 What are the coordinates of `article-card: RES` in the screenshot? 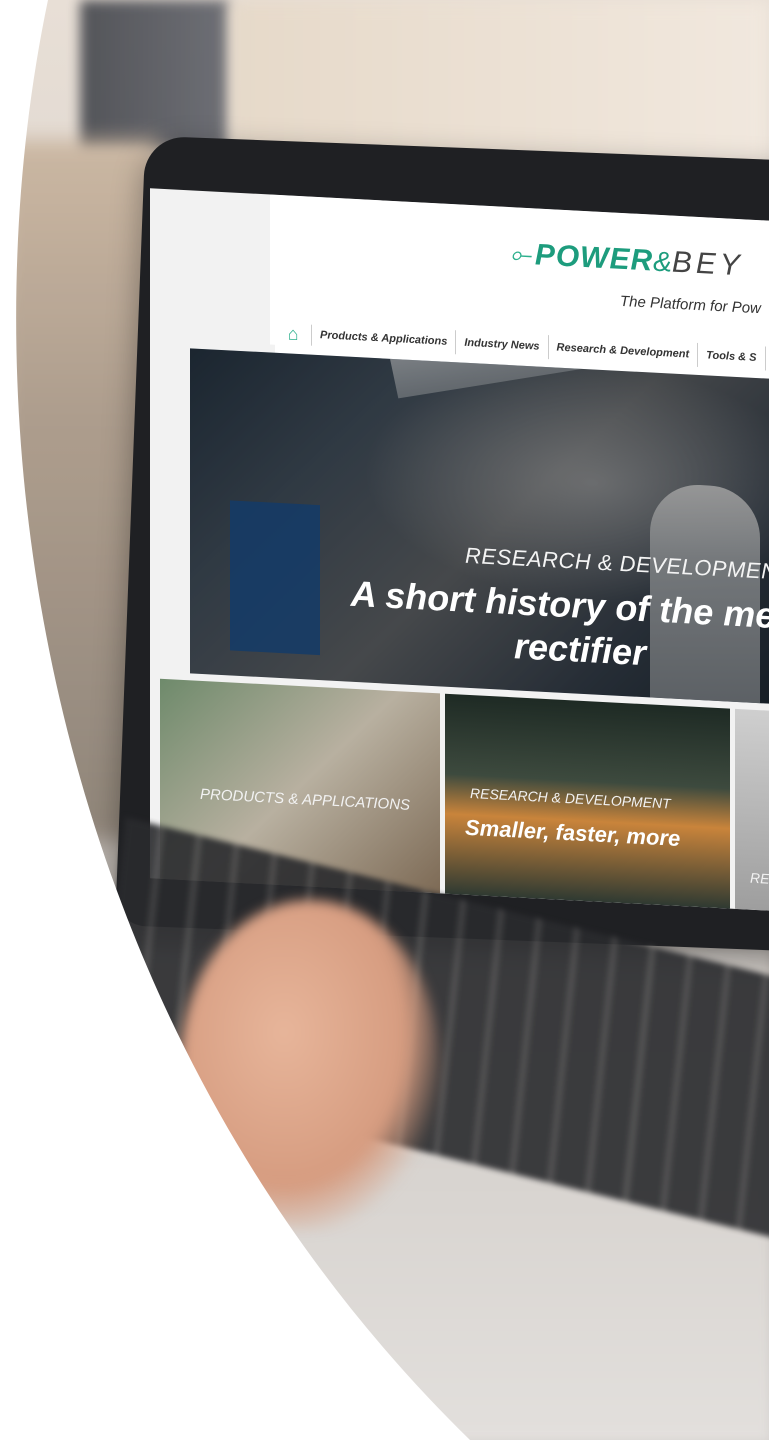 It's located at (752, 810).